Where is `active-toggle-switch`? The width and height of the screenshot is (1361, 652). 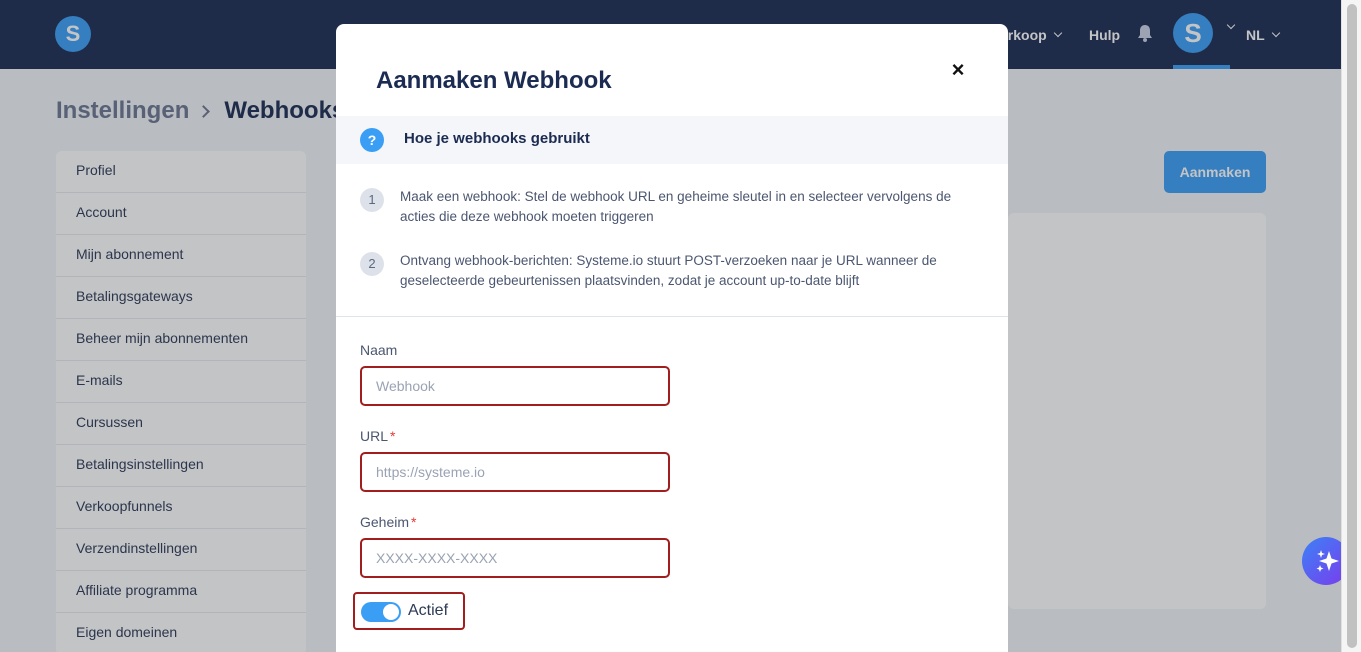
active-toggle-switch is located at coordinates (381, 612).